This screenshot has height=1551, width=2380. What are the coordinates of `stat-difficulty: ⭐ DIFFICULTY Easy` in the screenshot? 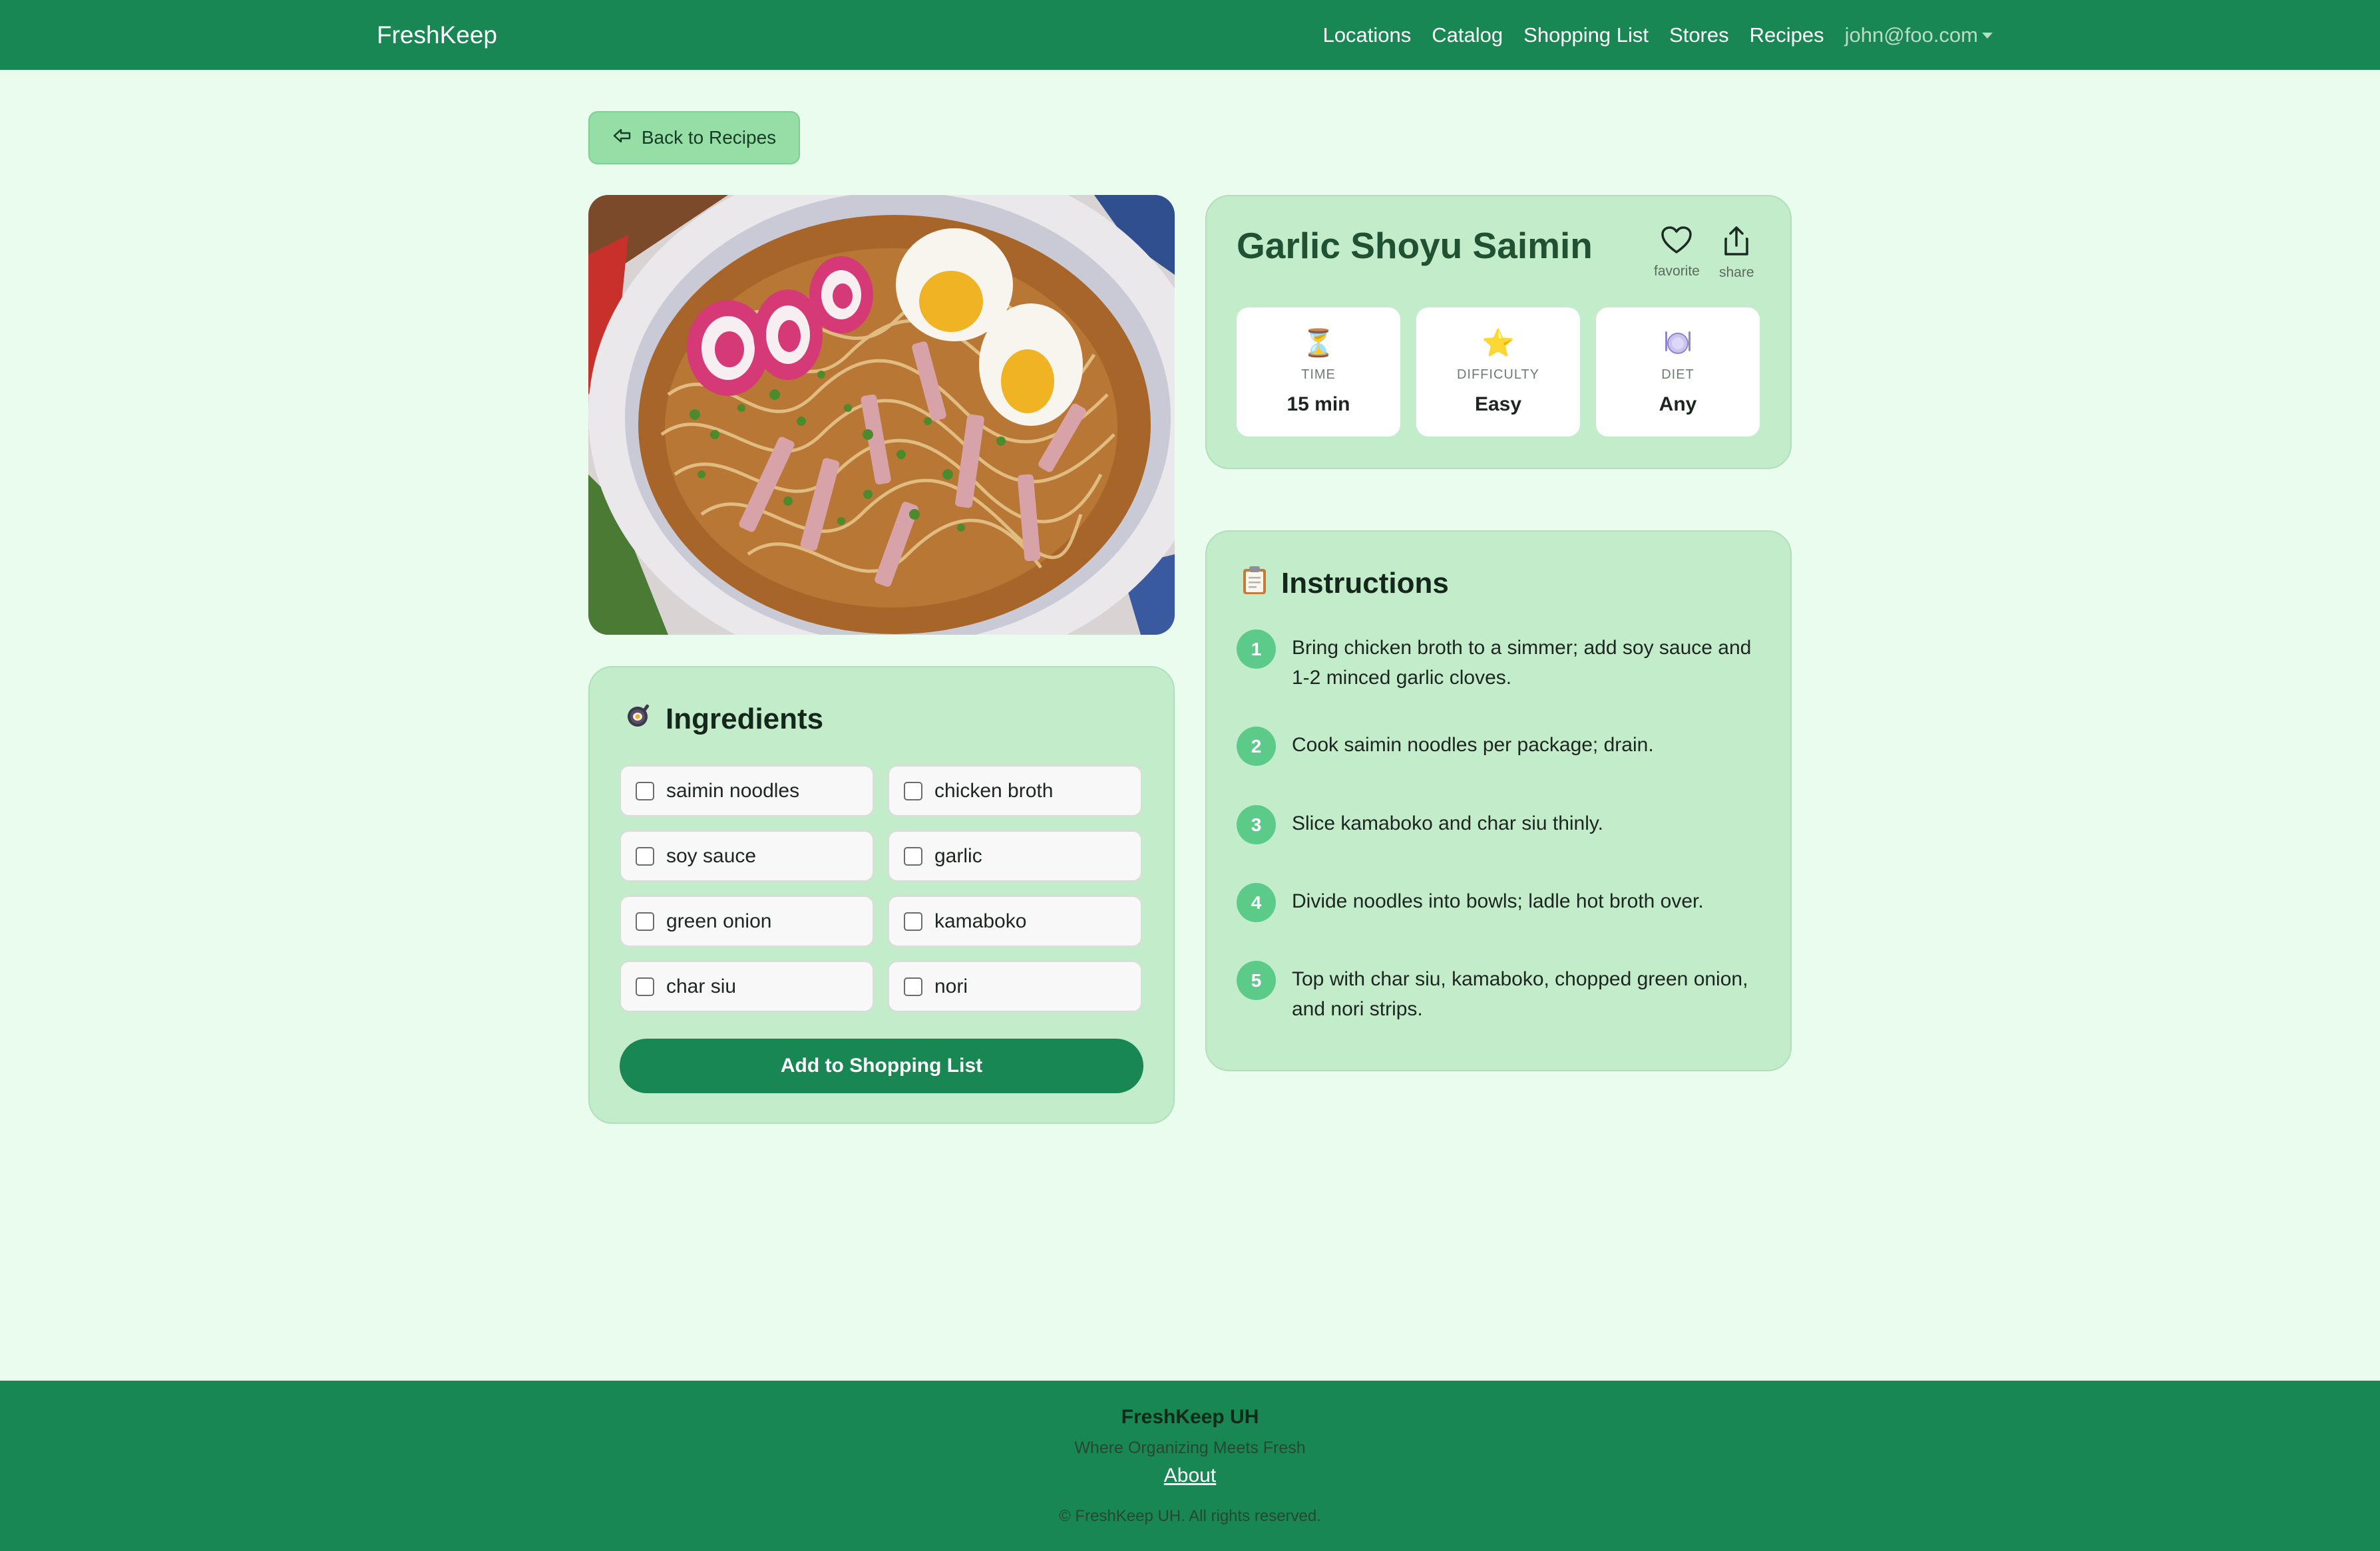 It's located at (1498, 371).